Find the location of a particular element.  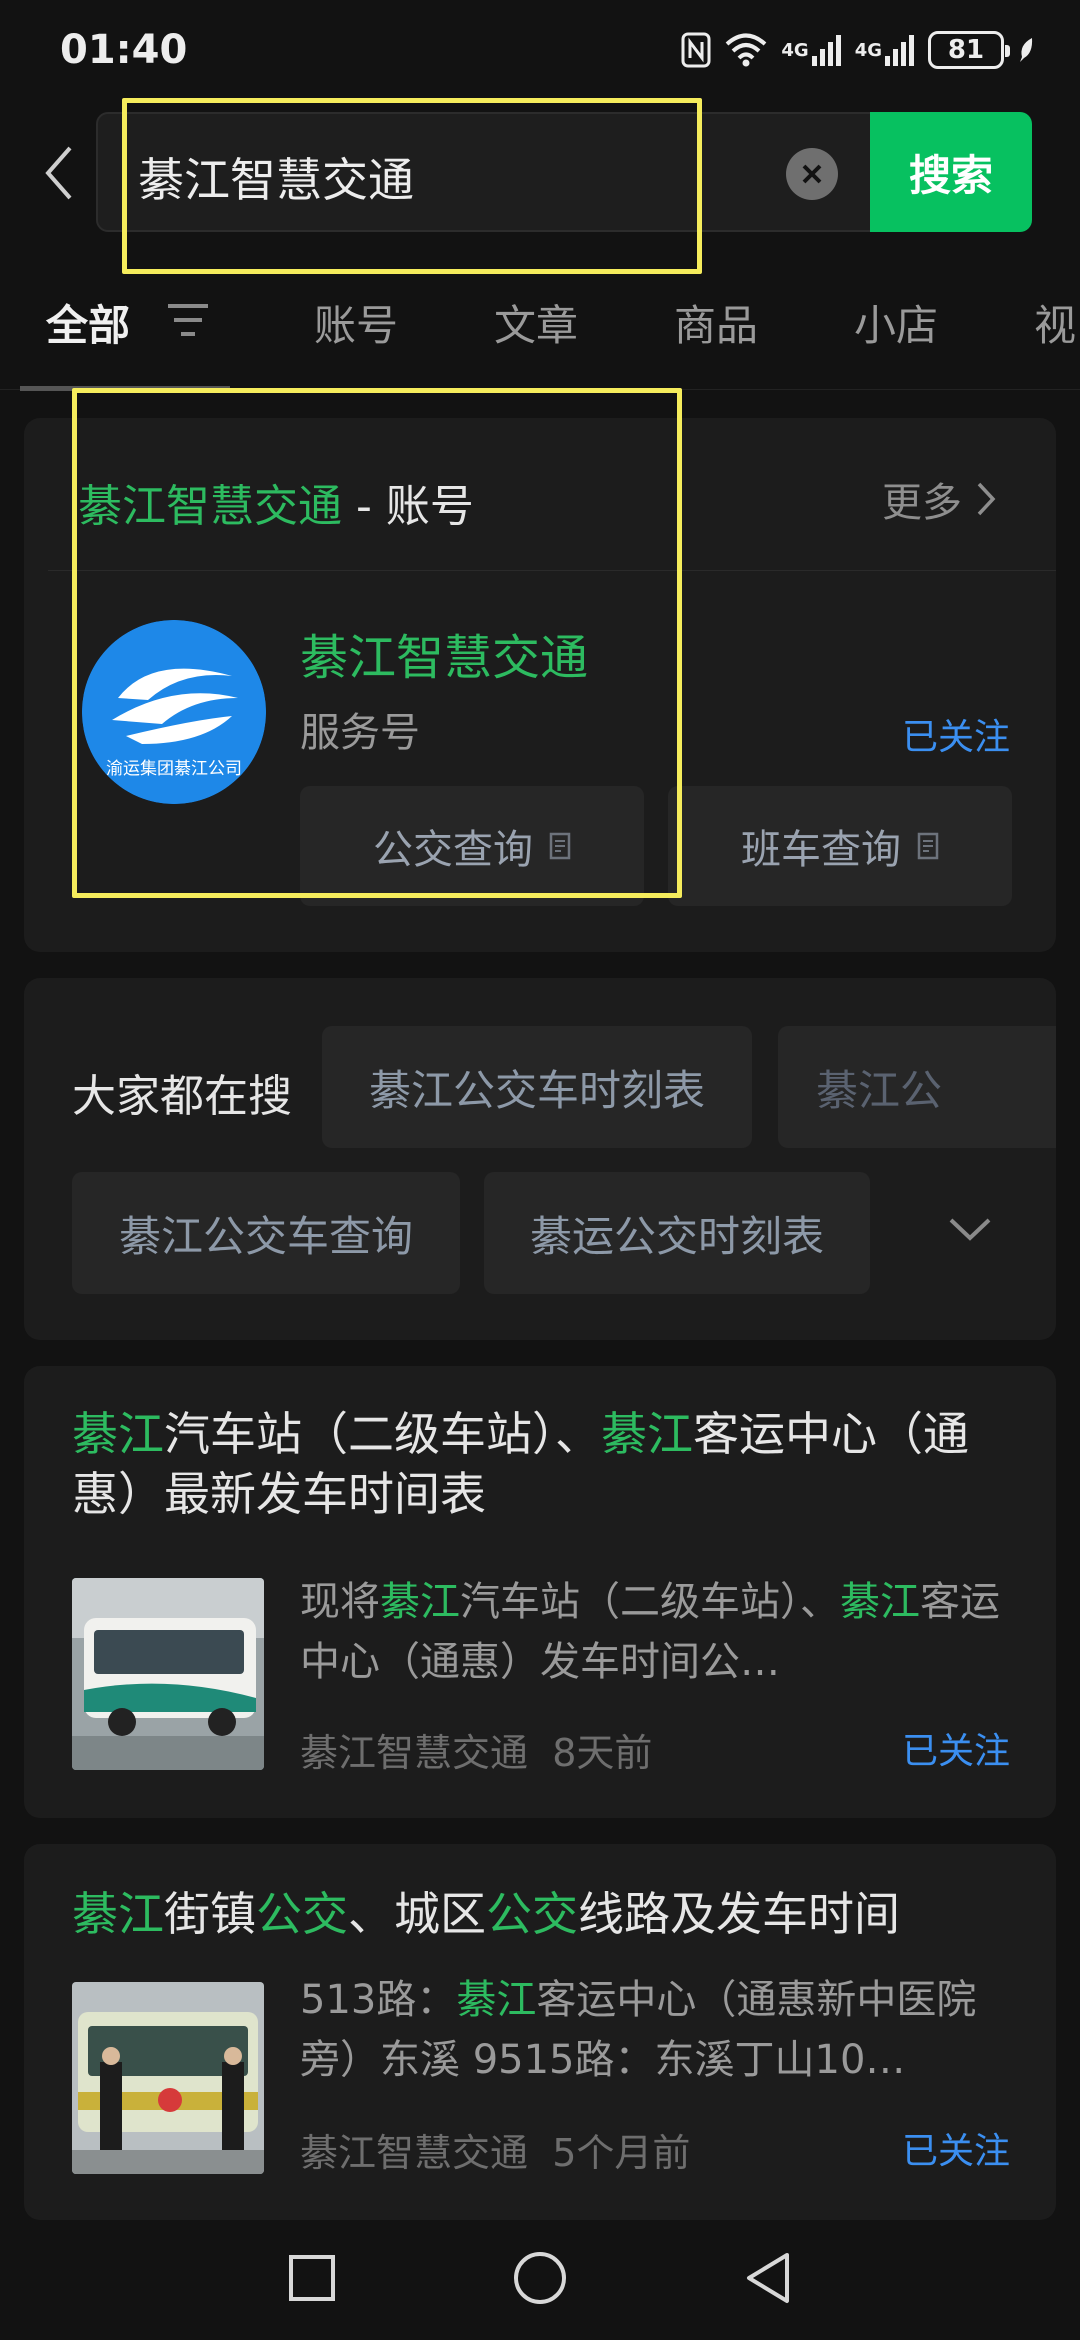

home-button is located at coordinates (540, 2280).